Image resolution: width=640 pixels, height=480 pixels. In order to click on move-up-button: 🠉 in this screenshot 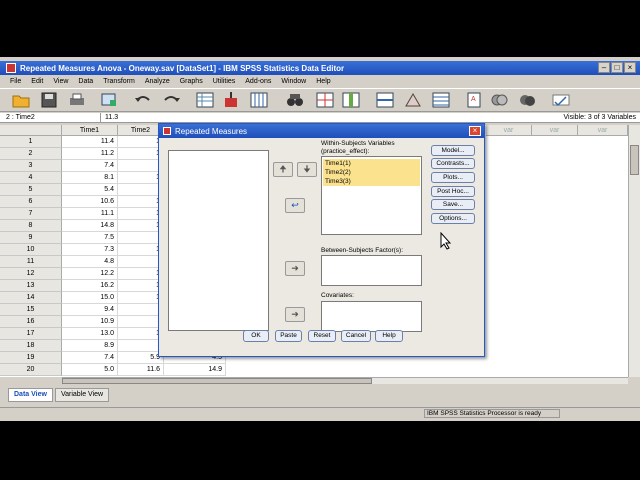, I will do `click(283, 169)`.